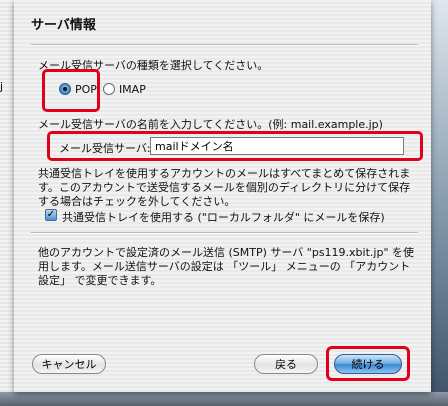  I want to click on background-desktop-right, so click(439, 203).